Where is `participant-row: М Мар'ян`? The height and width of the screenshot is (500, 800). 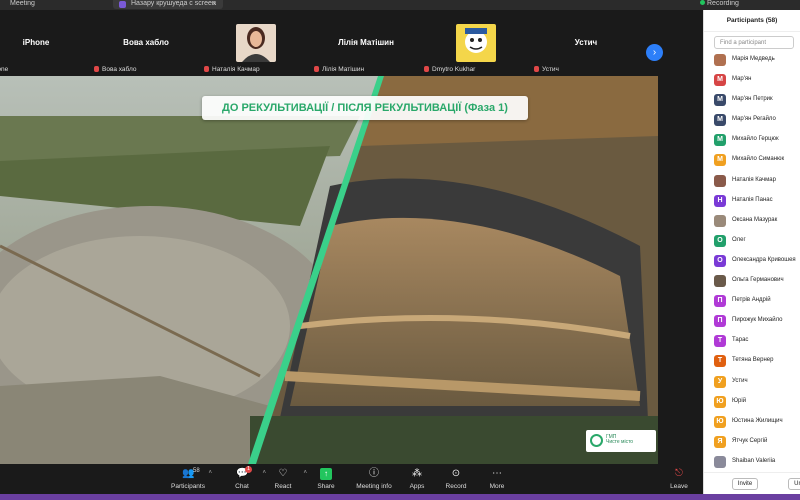
participant-row: М Мар'ян is located at coordinates (752, 80).